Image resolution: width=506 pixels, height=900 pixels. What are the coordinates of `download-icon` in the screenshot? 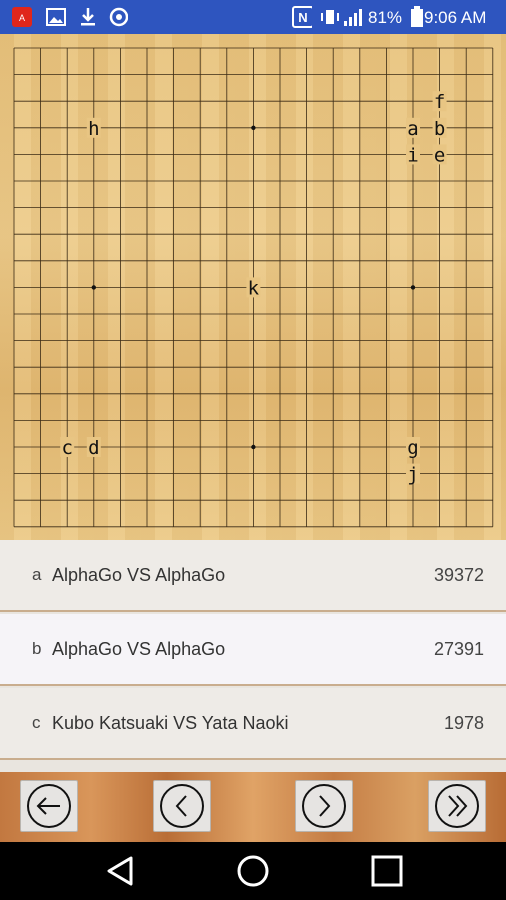 It's located at (88, 17).